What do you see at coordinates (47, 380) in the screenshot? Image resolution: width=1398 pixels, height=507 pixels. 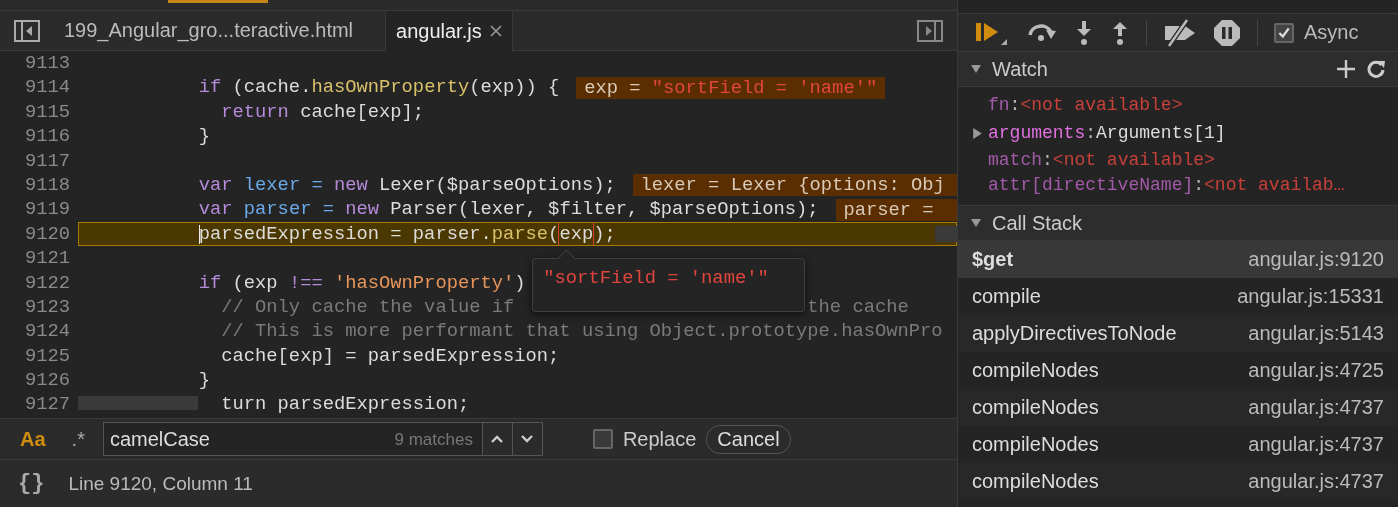 I see `line-number: 9126` at bounding box center [47, 380].